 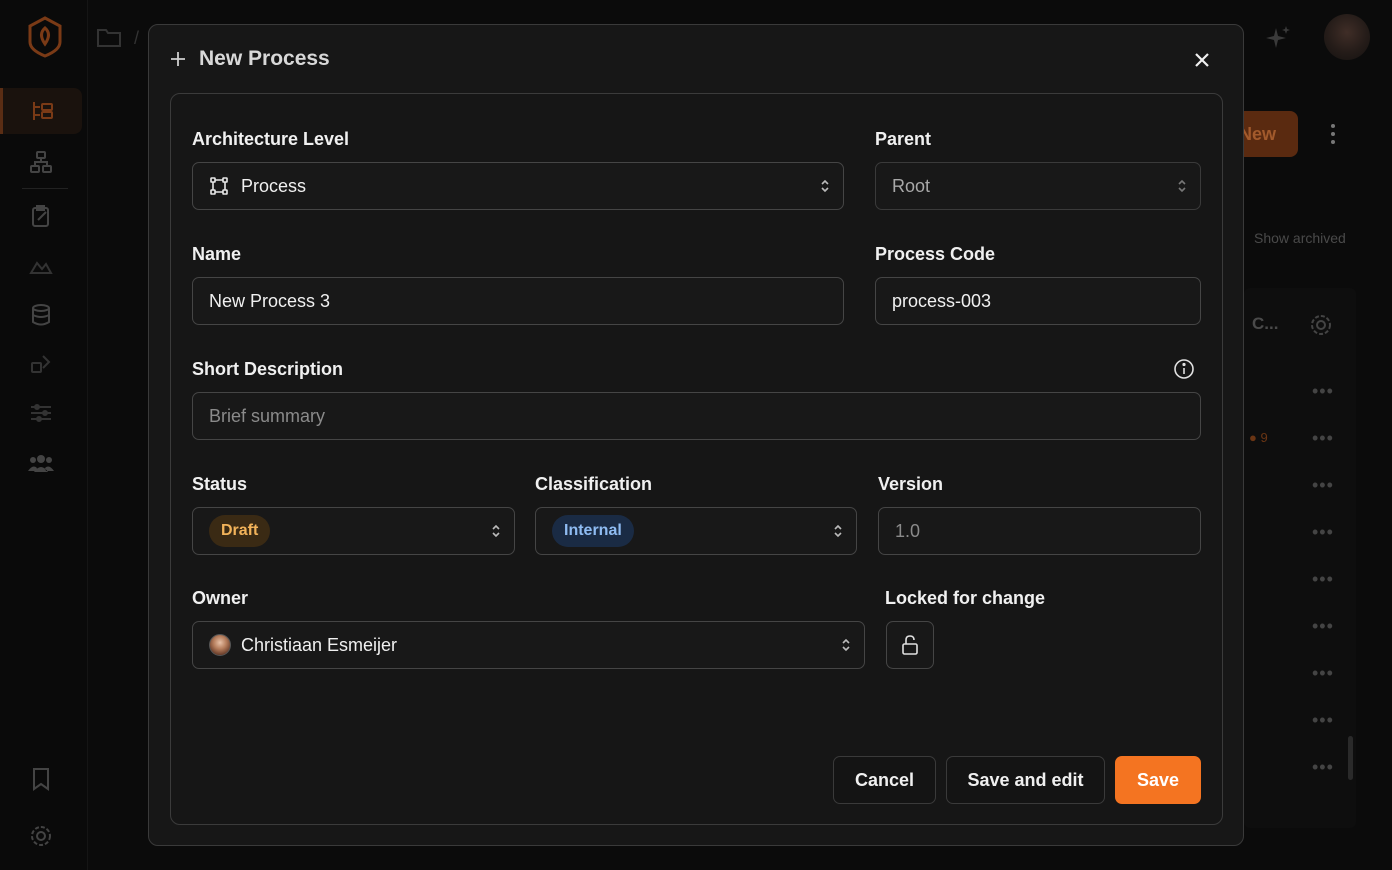 I want to click on new-button-label: New, so click(x=1257, y=133).